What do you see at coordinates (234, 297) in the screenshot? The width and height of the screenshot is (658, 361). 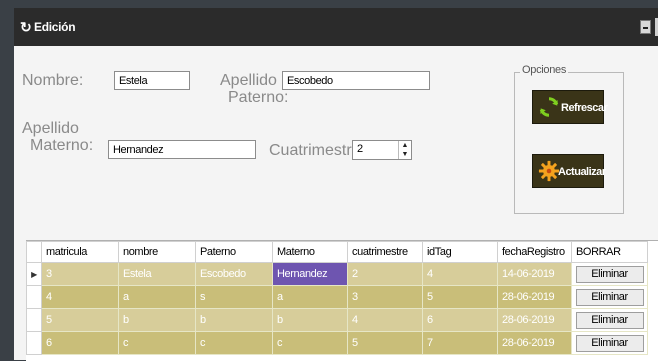 I see `cell-paterno: s` at bounding box center [234, 297].